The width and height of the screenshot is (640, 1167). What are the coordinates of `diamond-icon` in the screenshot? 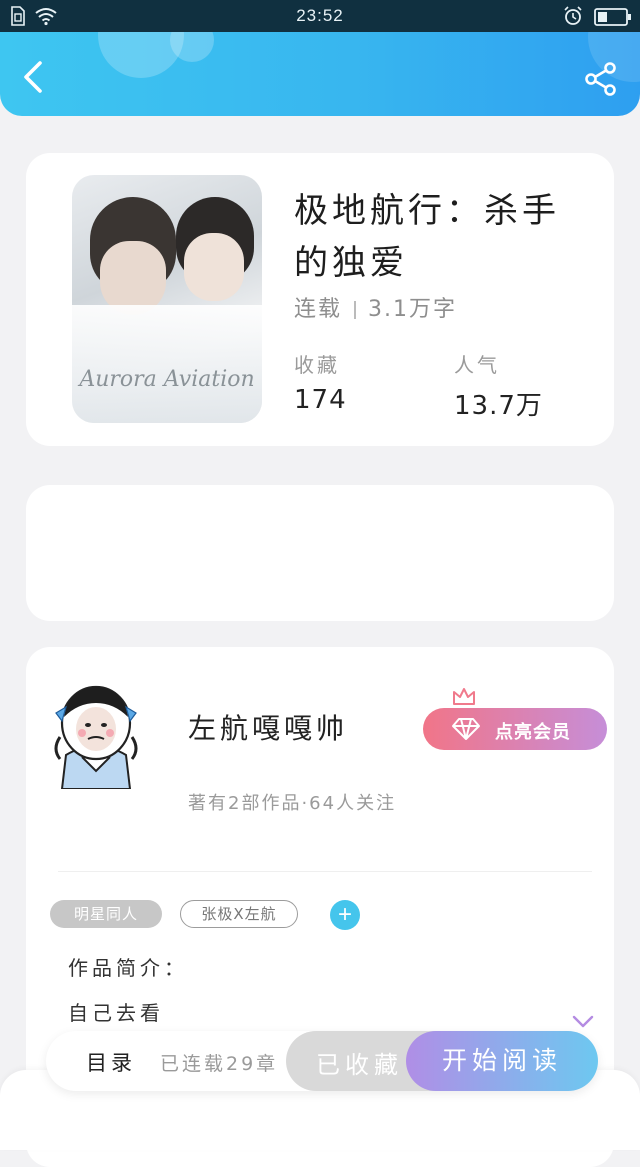 It's located at (466, 729).